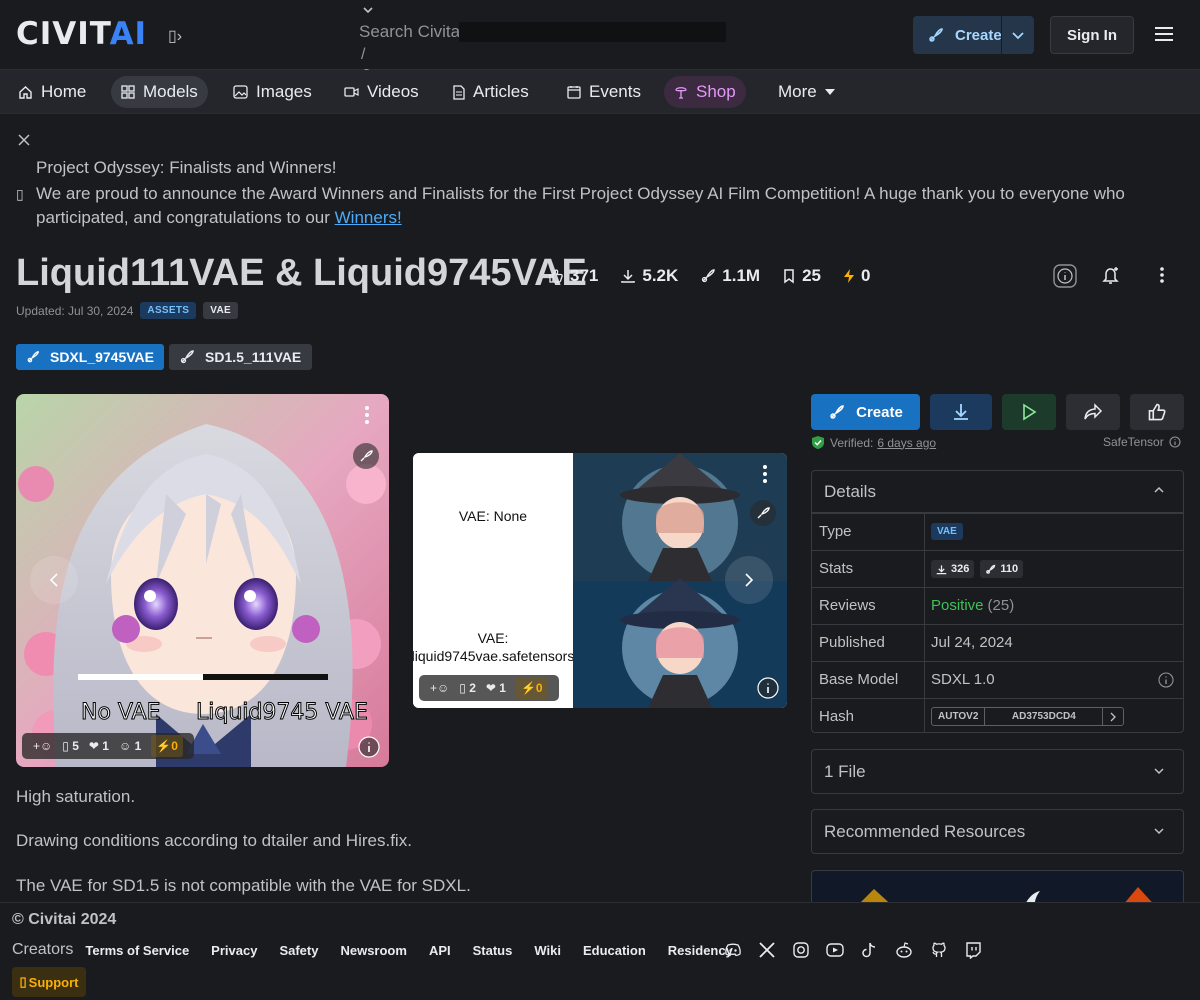  What do you see at coordinates (240, 357) in the screenshot?
I see `version-tab-sd15: SD1.5_111VAE` at bounding box center [240, 357].